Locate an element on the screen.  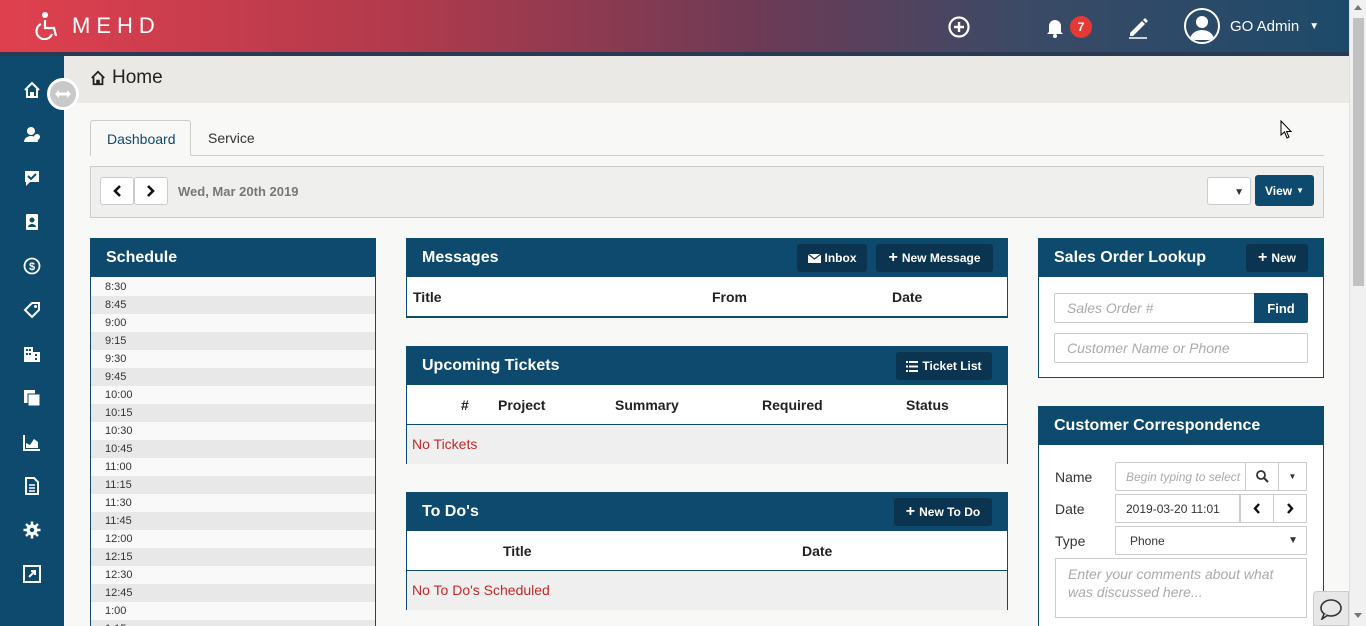
chat-button is located at coordinates (1331, 608).